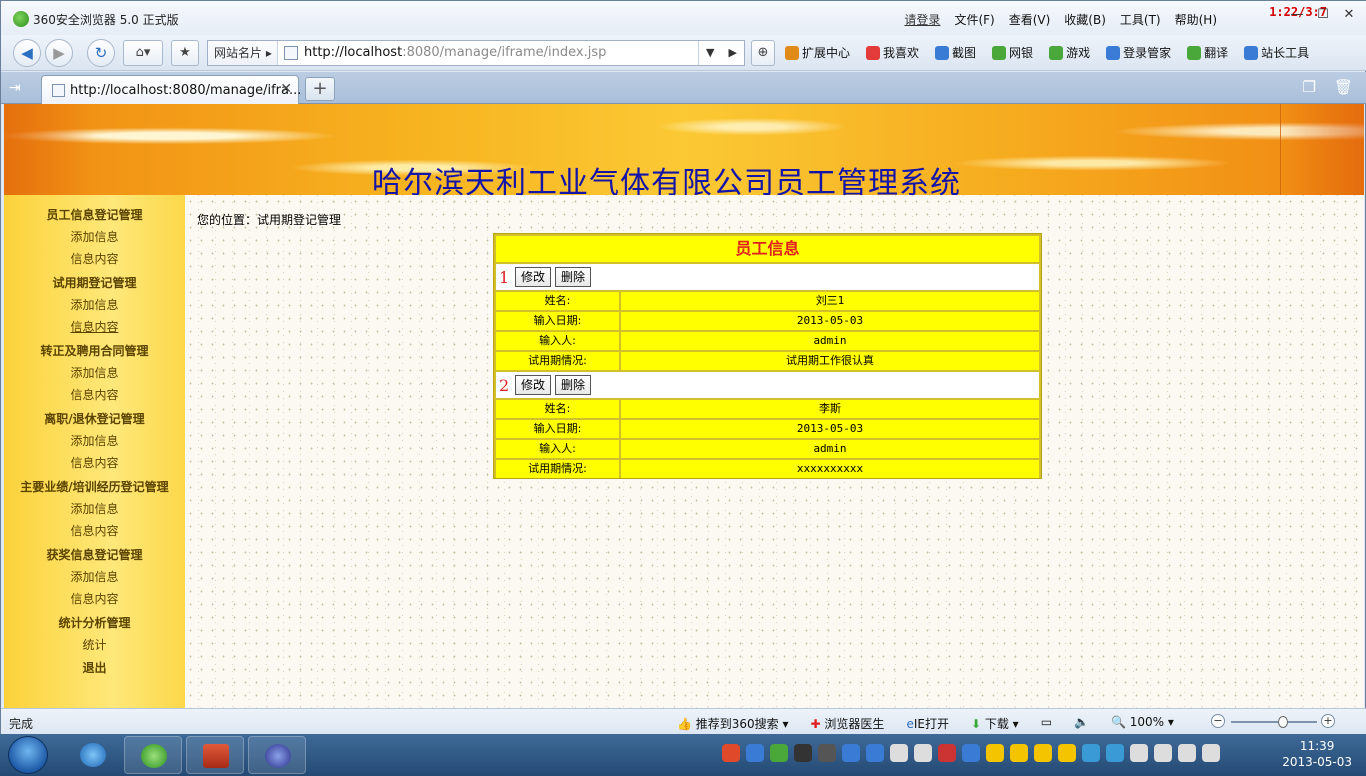 The width and height of the screenshot is (1366, 776). Describe the element at coordinates (955, 52) in the screenshot. I see `toolbar-item: 截图` at that location.